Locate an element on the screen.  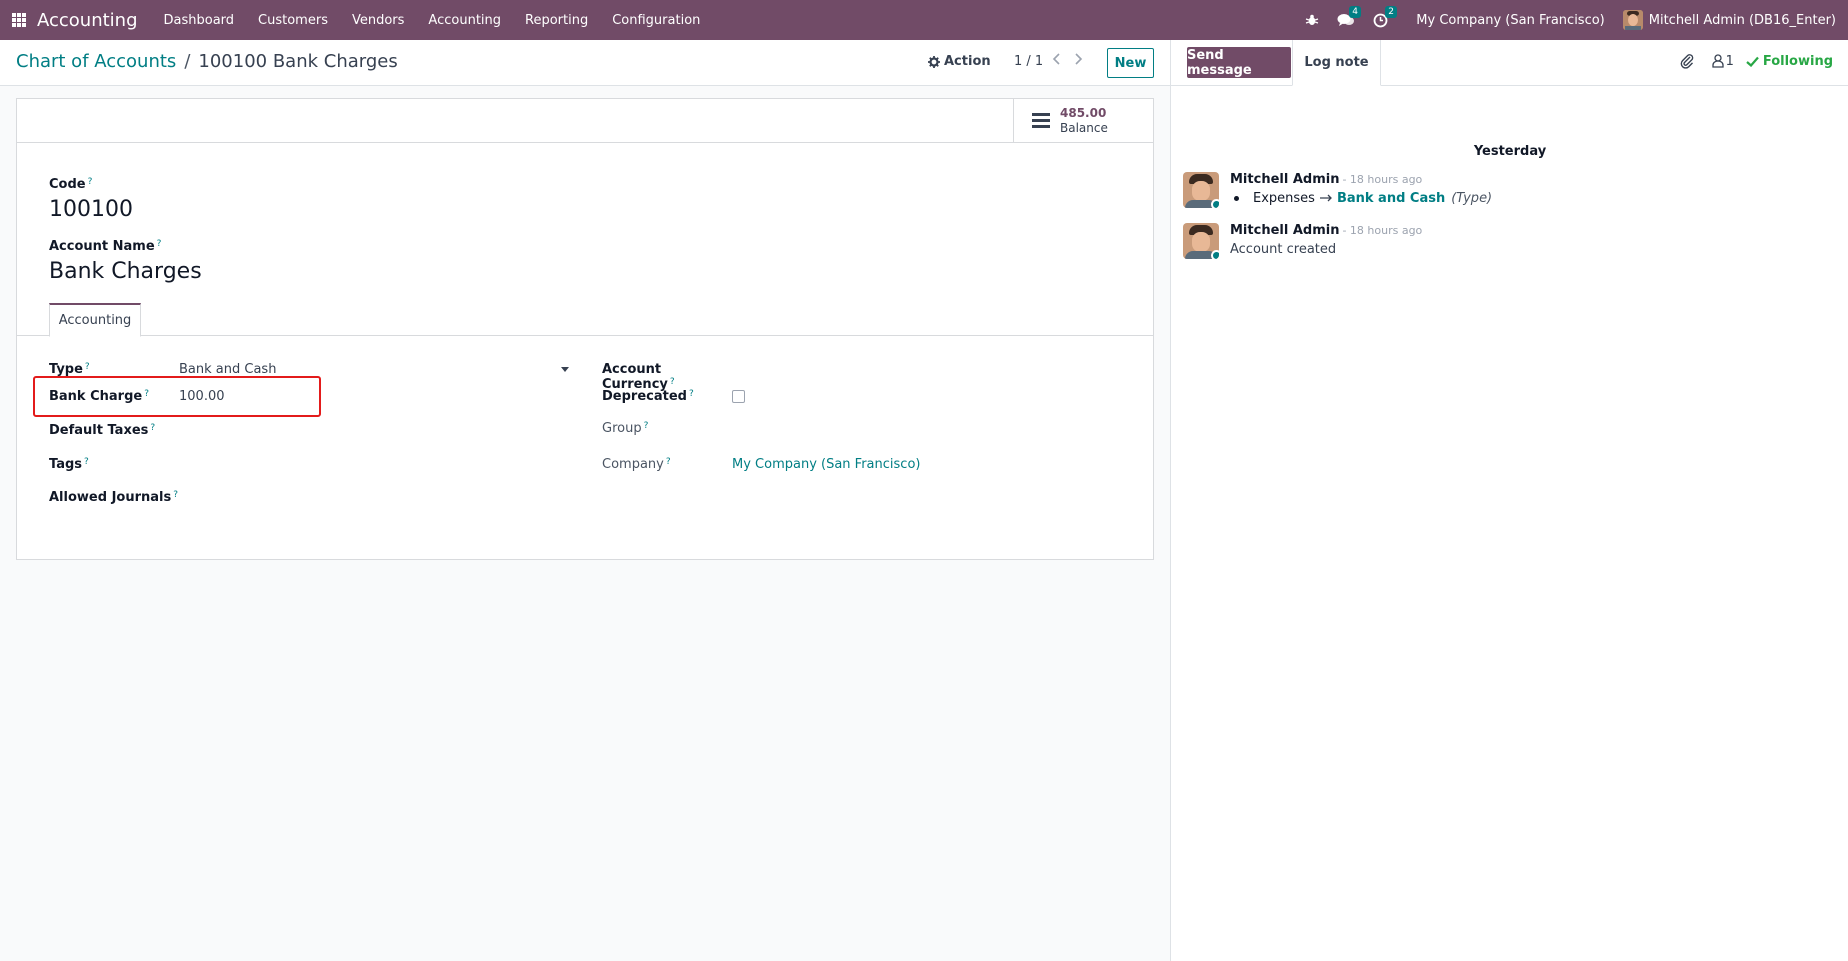
tags-label: Tags? is located at coordinates (114, 464).